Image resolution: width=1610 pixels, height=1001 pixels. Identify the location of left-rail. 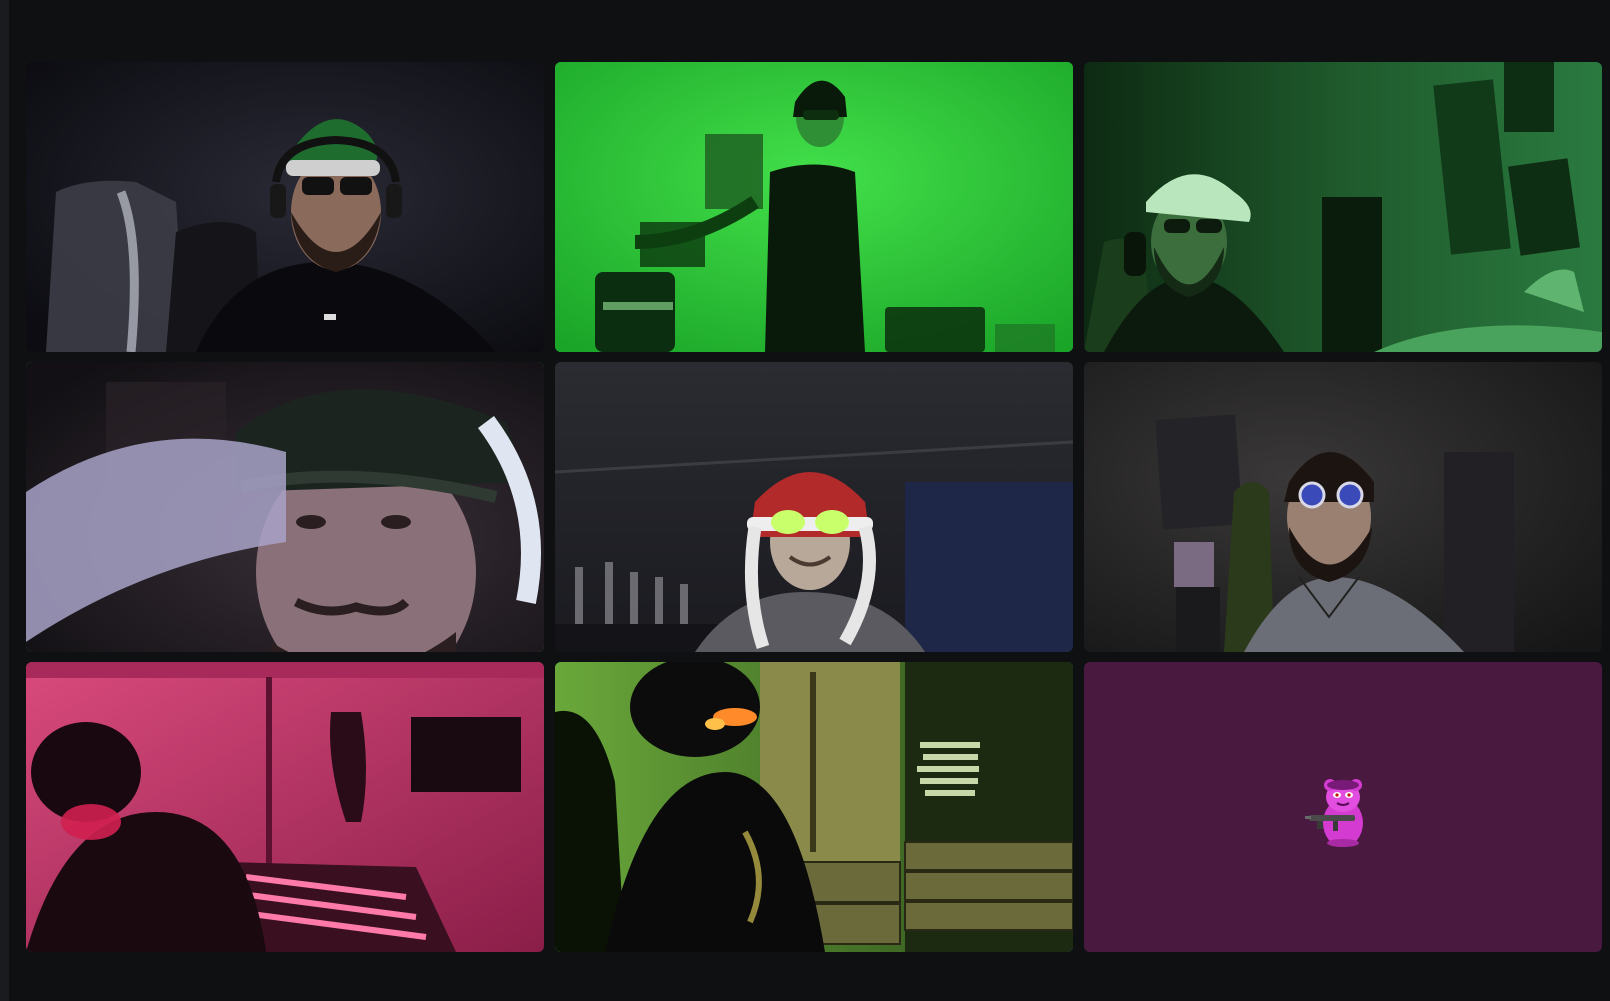
(4, 500).